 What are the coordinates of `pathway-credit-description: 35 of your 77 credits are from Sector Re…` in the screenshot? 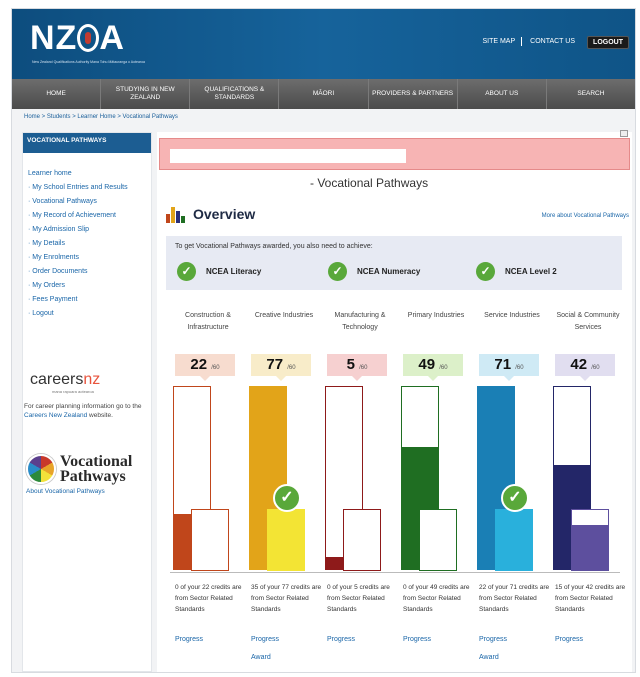 It's located at (286, 598).